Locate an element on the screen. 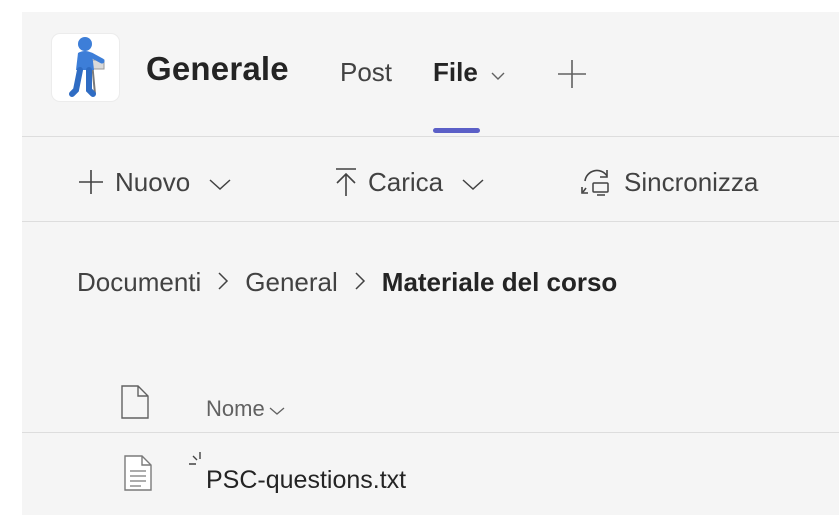 The image size is (839, 515). breadcrumb-current-folder: Materiale del corso is located at coordinates (499, 282).